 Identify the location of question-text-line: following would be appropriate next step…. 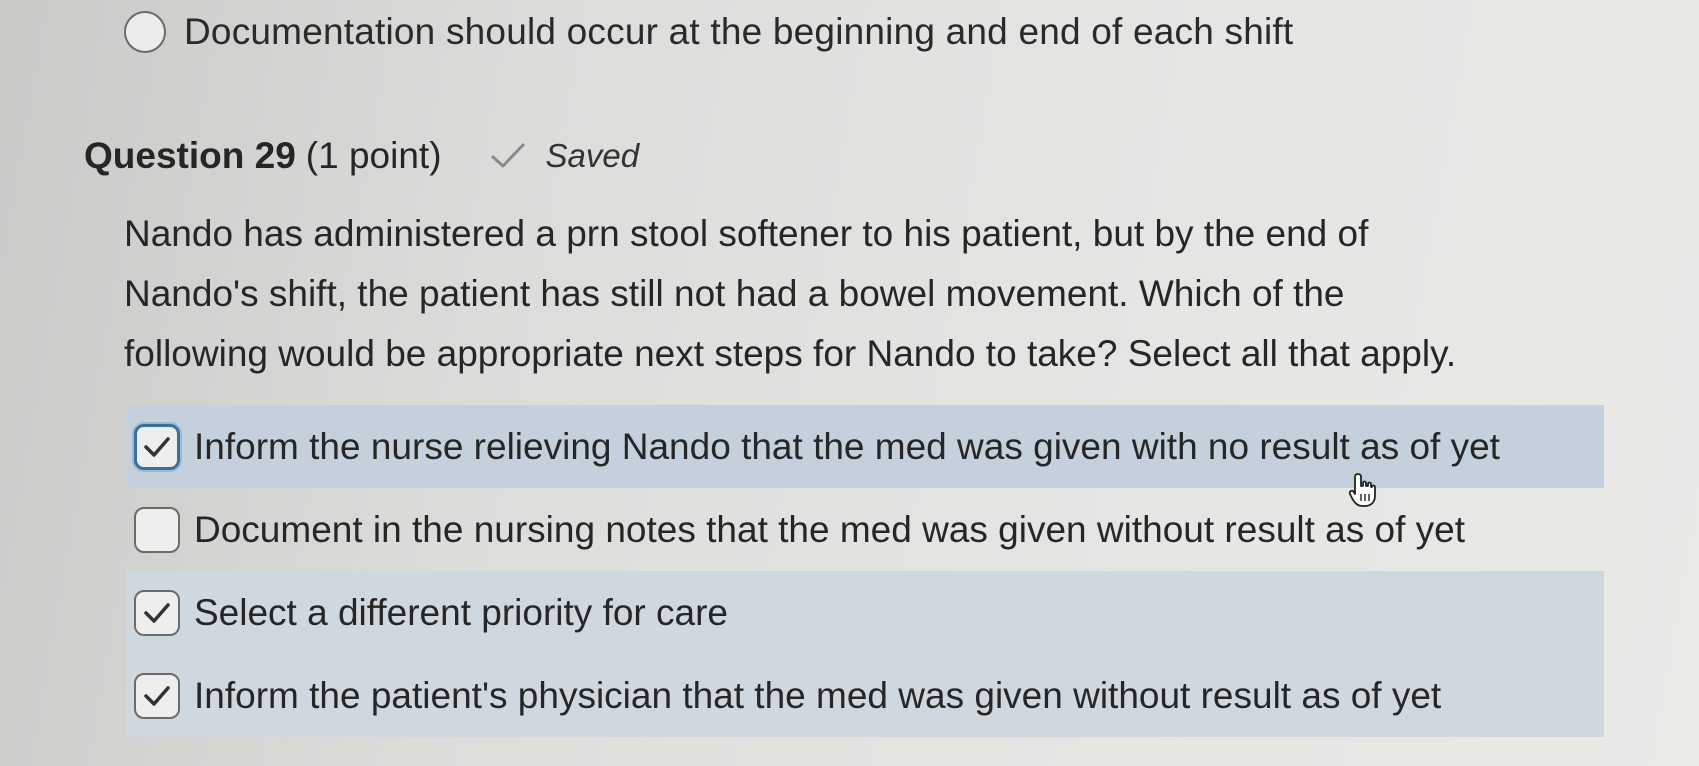
(790, 353).